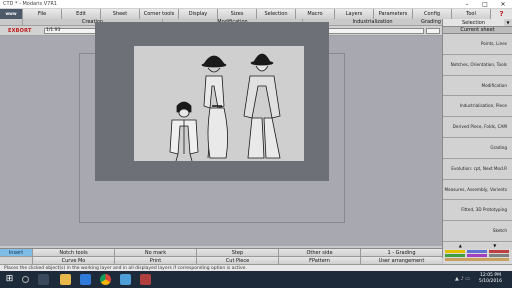 Image resolution: width=512 pixels, height=288 pixels. Describe the element at coordinates (477, 30) in the screenshot. I see `current-sheet-label: Current sheet` at that location.